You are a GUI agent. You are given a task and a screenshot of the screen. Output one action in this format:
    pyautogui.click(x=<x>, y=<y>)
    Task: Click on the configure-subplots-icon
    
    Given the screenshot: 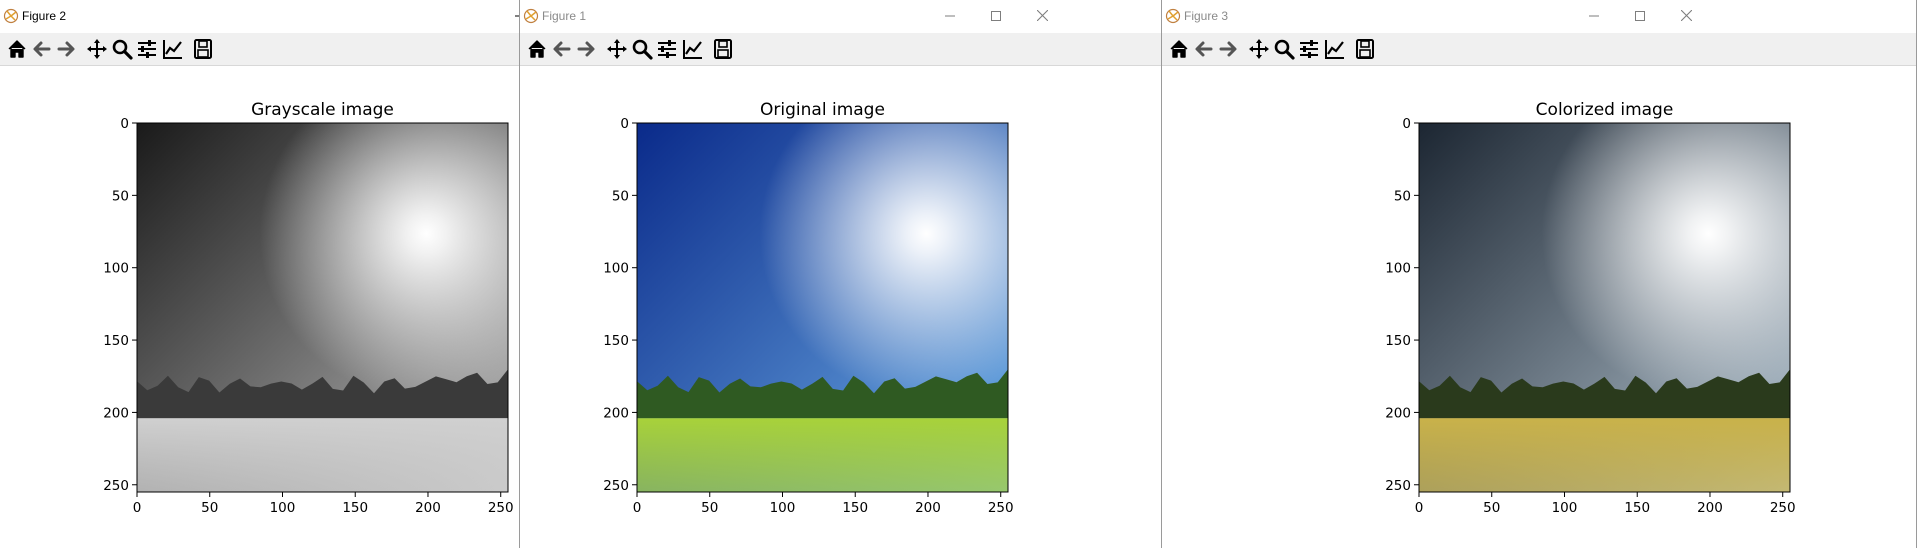 What is the action you would take?
    pyautogui.click(x=1309, y=49)
    